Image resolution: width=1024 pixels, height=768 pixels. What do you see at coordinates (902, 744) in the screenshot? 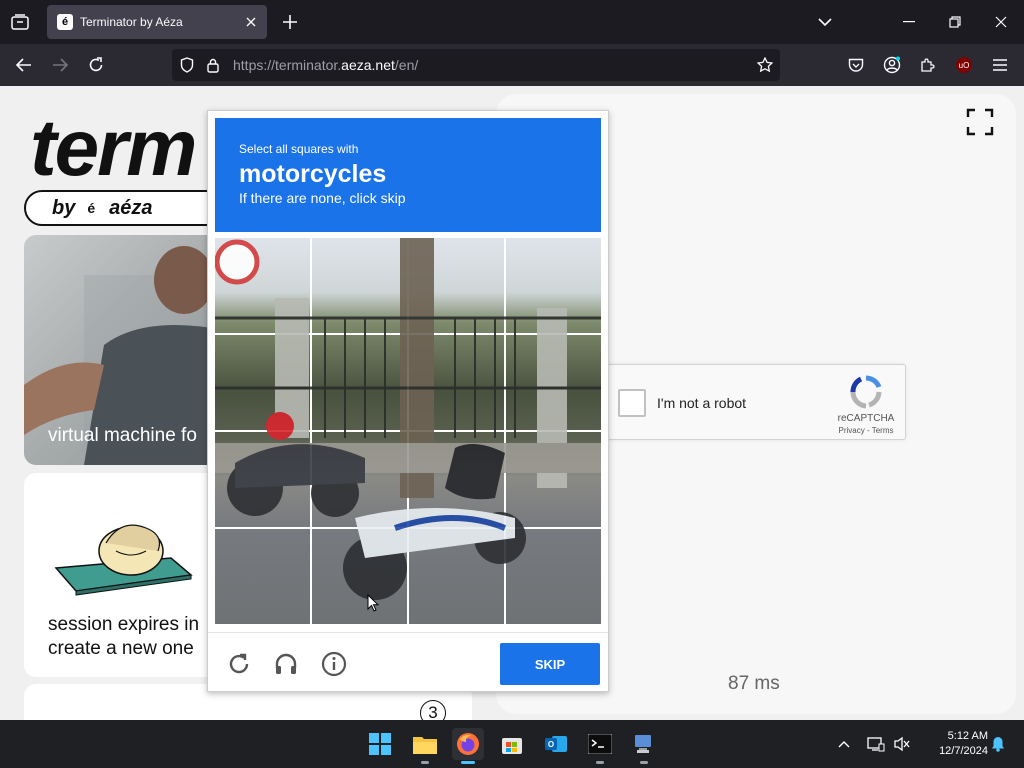
I see `volume-muted-icon` at bounding box center [902, 744].